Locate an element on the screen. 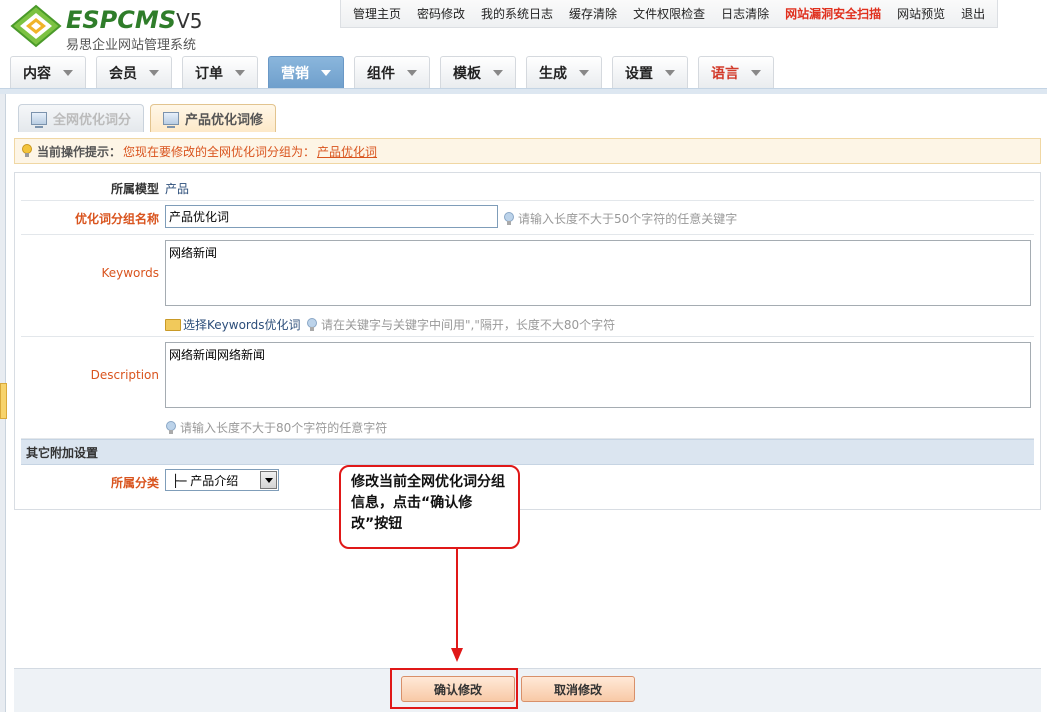  description-hint: 请输入长度不大于80个字符的任意字符 is located at coordinates (276, 427).